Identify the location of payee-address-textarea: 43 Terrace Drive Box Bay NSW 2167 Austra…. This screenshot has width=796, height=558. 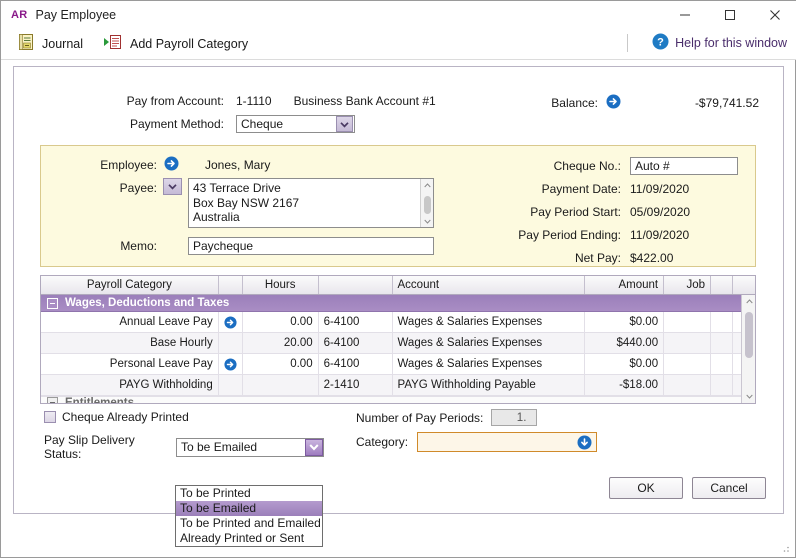
(311, 203).